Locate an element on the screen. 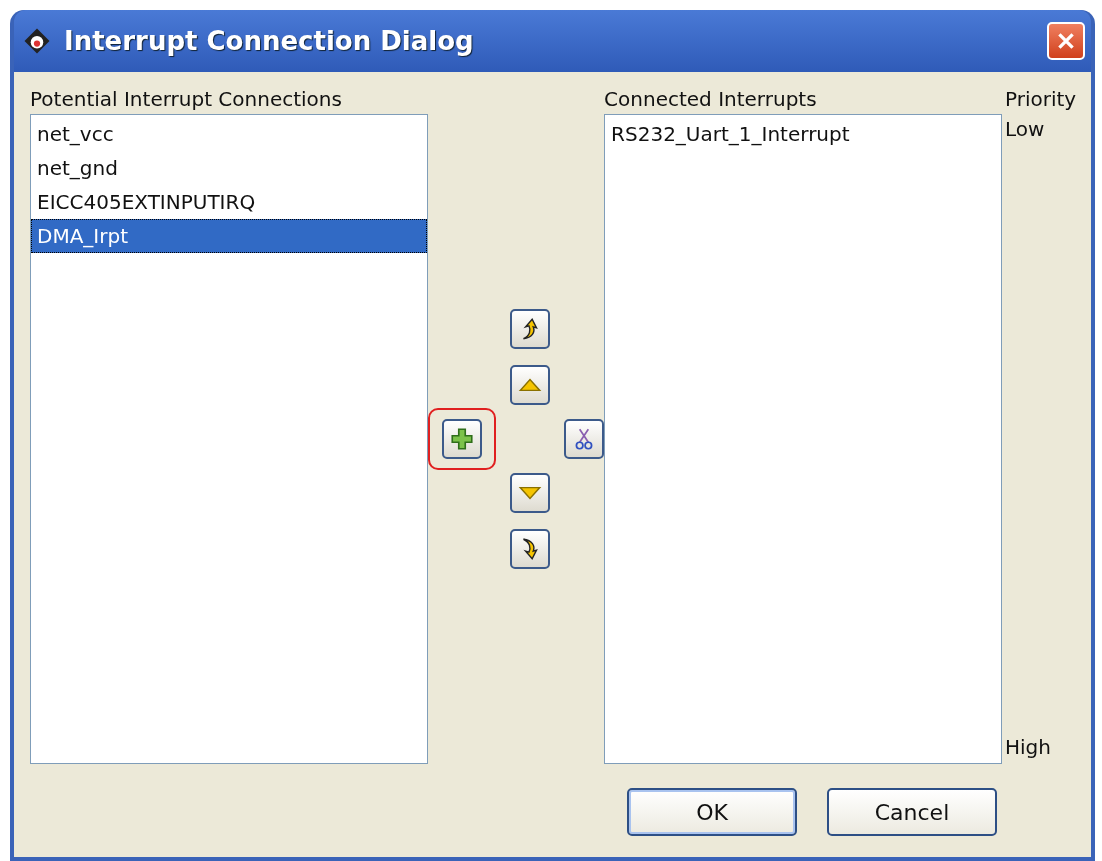  remove-button is located at coordinates (584, 439).